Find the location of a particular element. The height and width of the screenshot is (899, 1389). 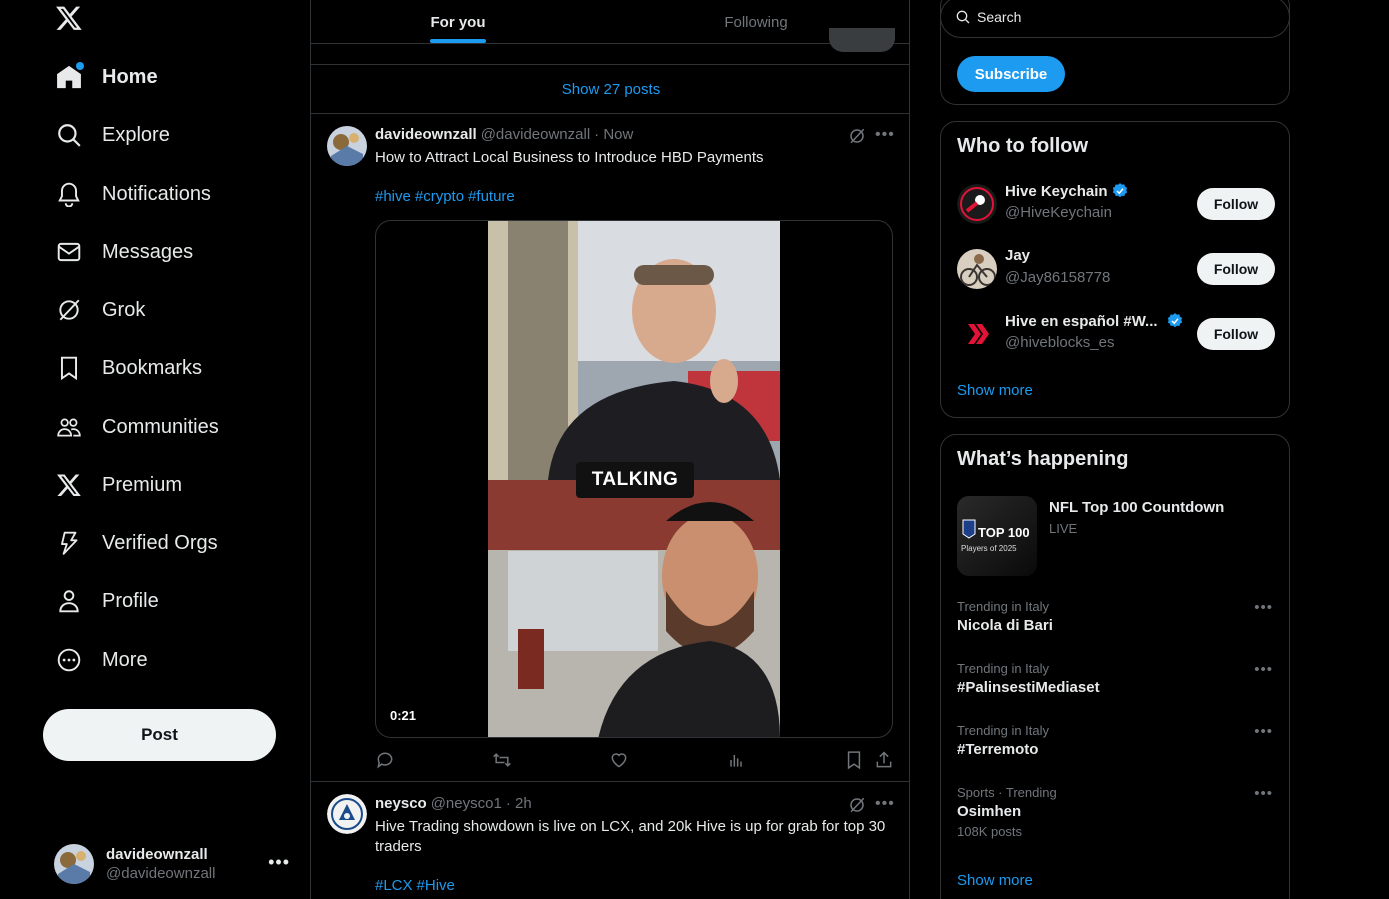

nav-label: Grok is located at coordinates (124, 309).